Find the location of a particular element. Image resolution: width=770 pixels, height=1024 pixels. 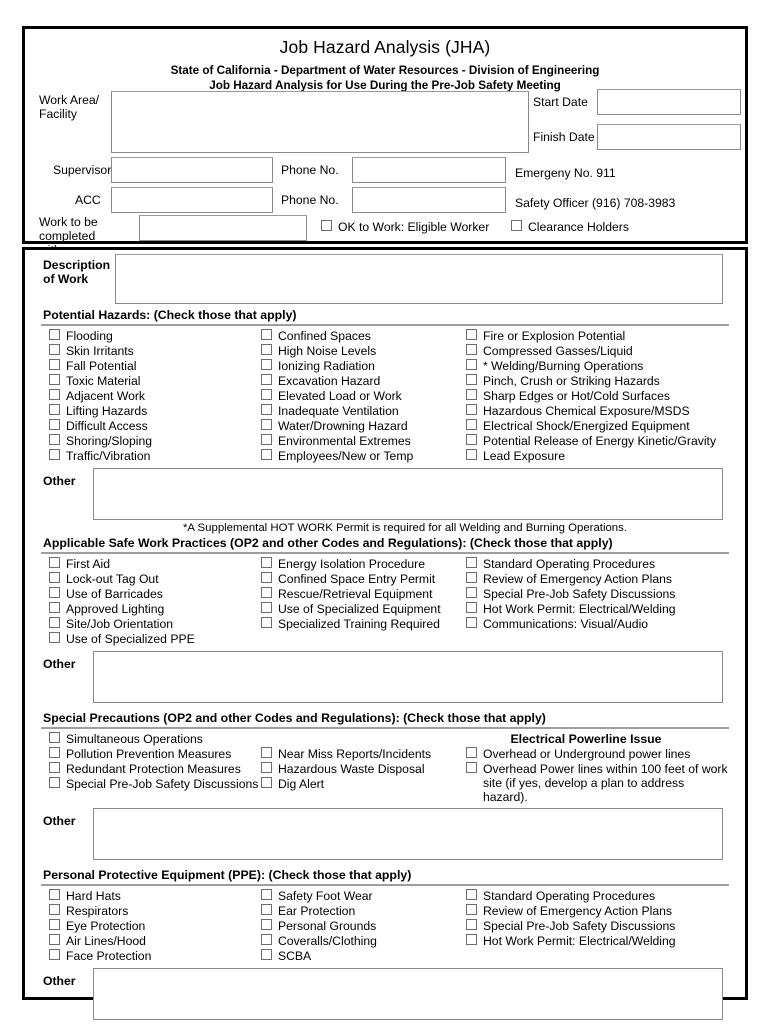

checkbox-row: Elevated Load or Work is located at coordinates (363, 396).